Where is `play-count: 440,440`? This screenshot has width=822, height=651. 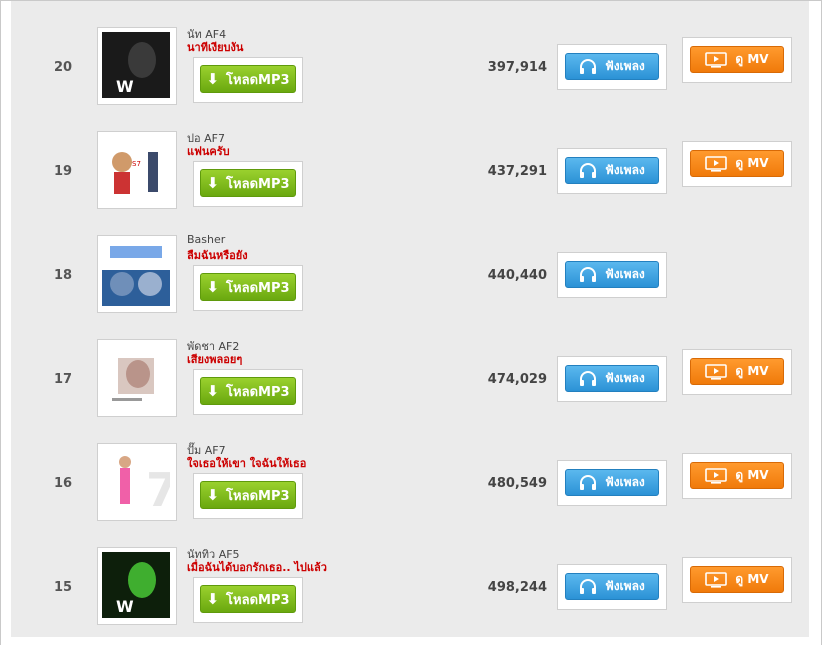 play-count: 440,440 is located at coordinates (517, 275).